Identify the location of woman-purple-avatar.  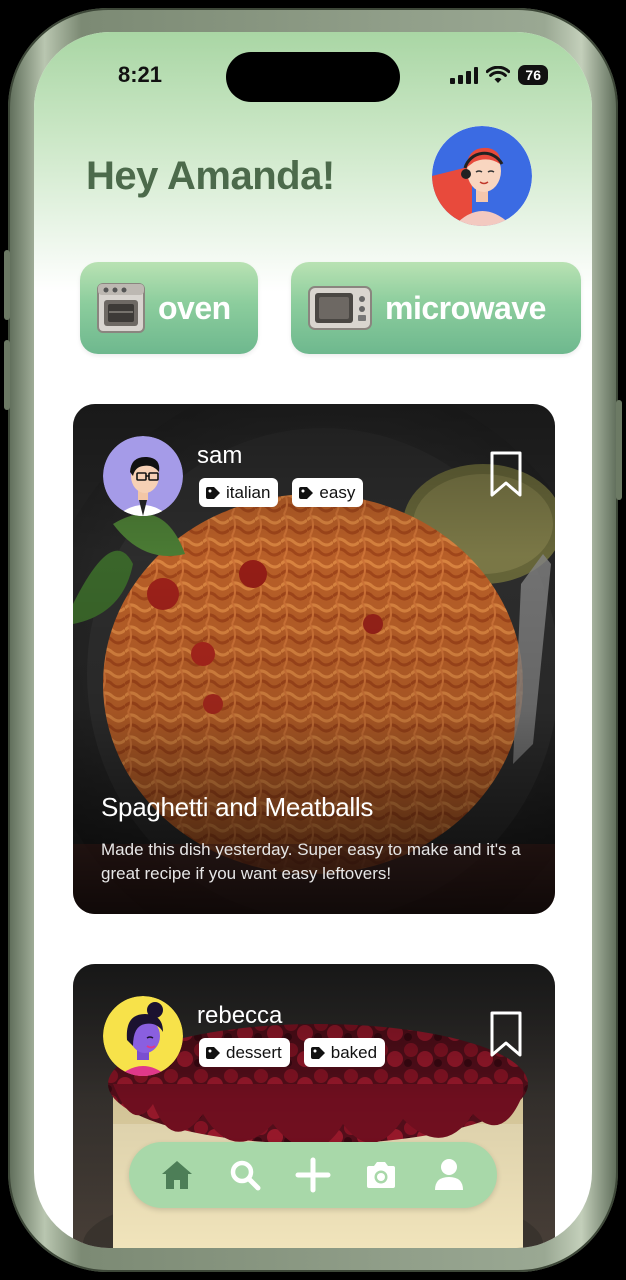
(143, 1036).